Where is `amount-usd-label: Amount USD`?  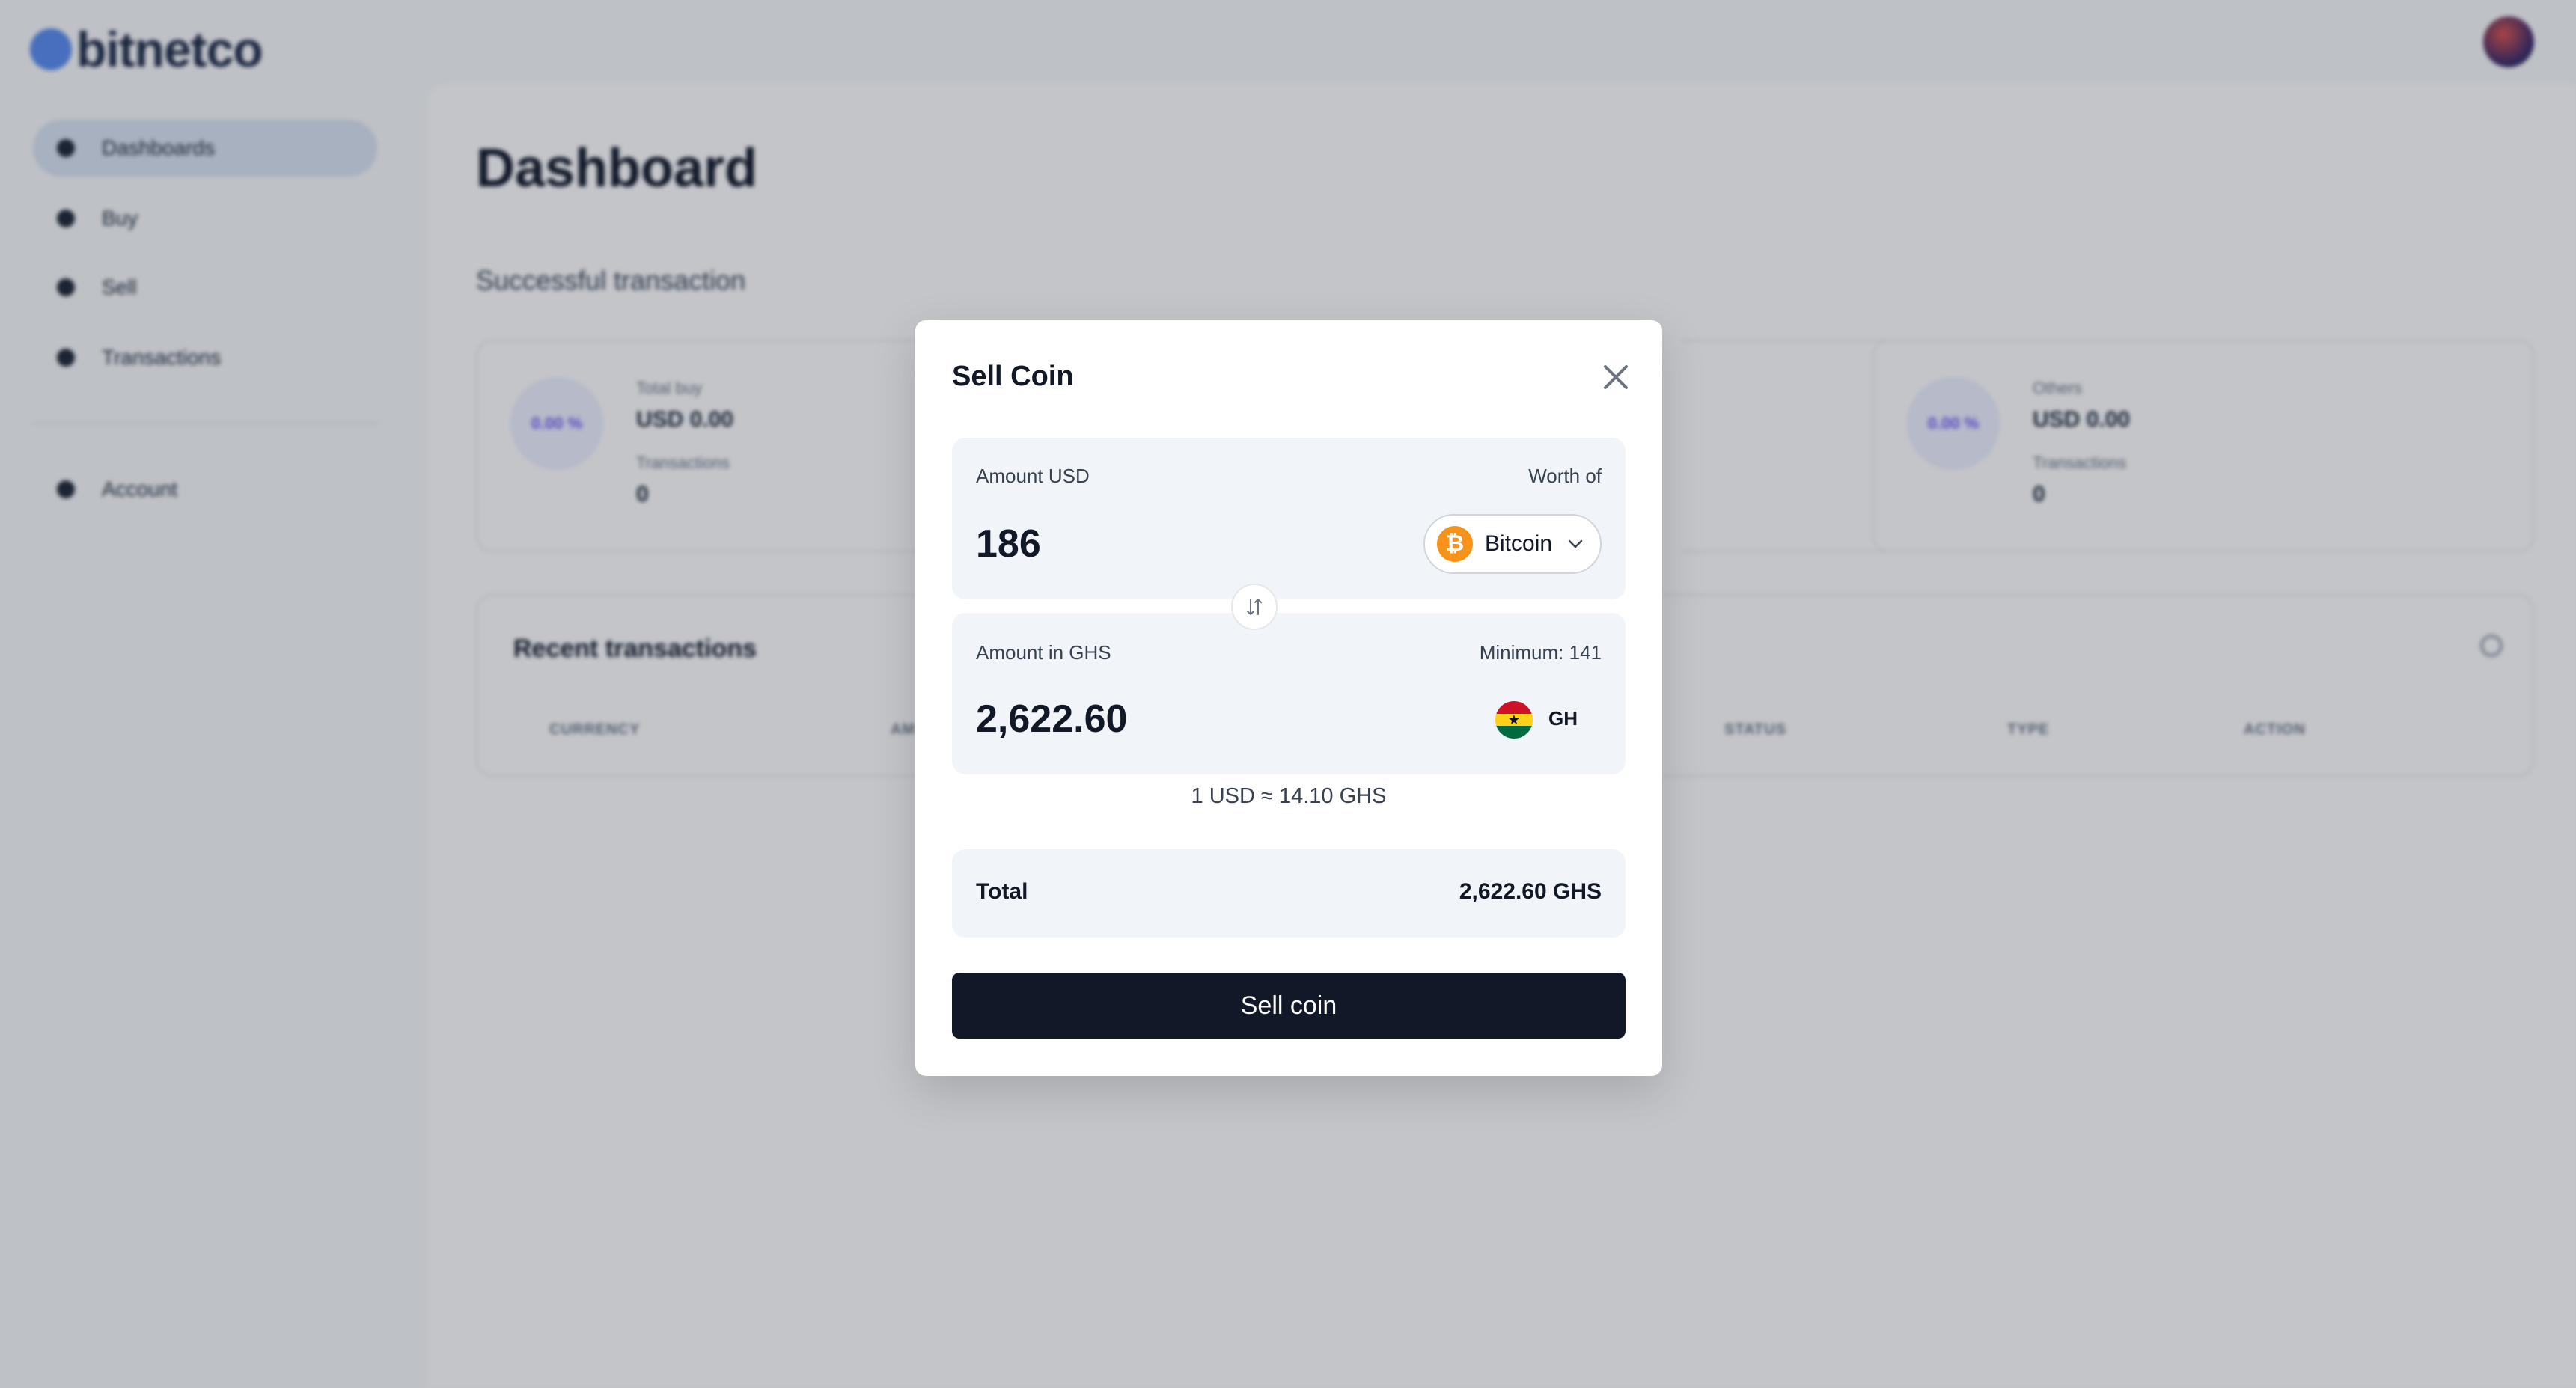
amount-usd-label: Amount USD is located at coordinates (1033, 476).